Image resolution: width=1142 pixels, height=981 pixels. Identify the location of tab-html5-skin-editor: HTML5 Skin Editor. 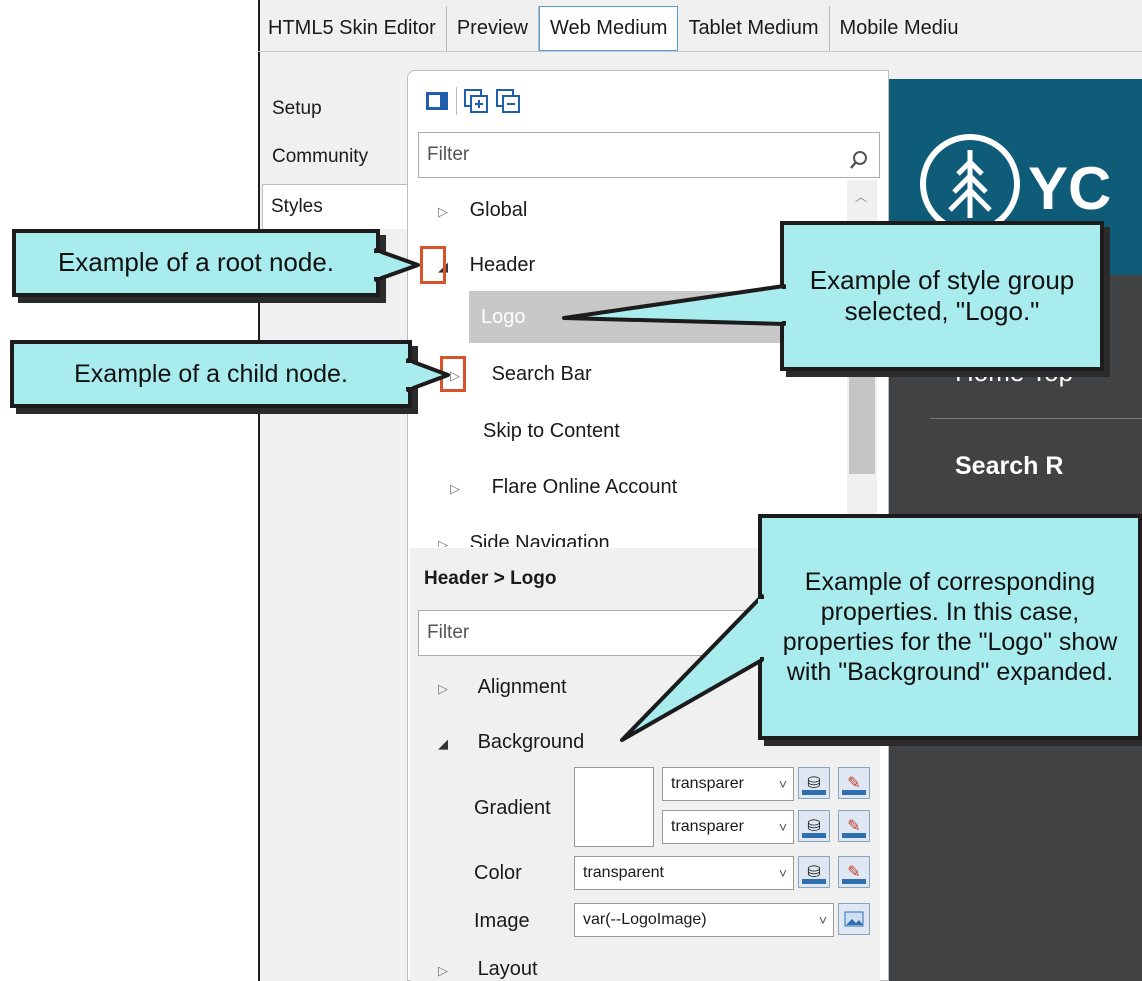
(352, 28).